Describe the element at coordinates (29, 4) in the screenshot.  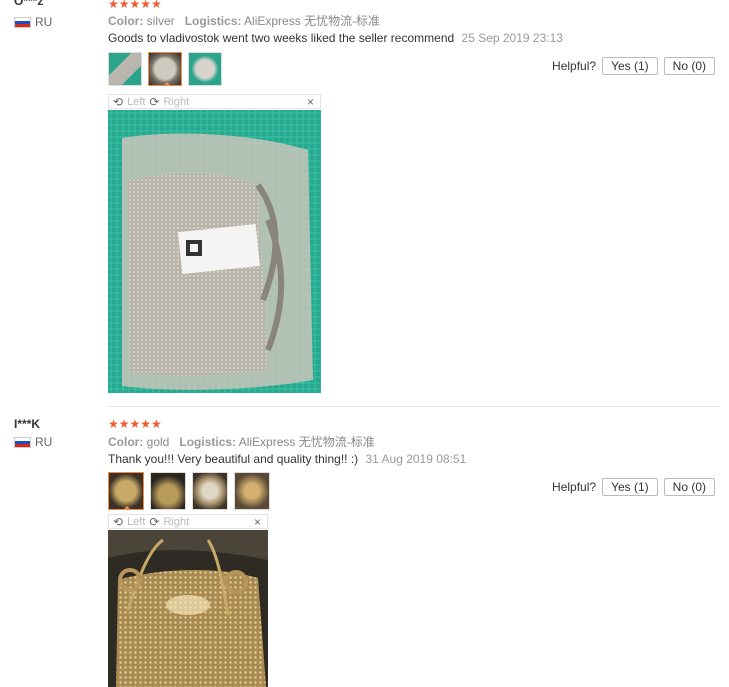
I see `reviewer-name: O***z` at that location.